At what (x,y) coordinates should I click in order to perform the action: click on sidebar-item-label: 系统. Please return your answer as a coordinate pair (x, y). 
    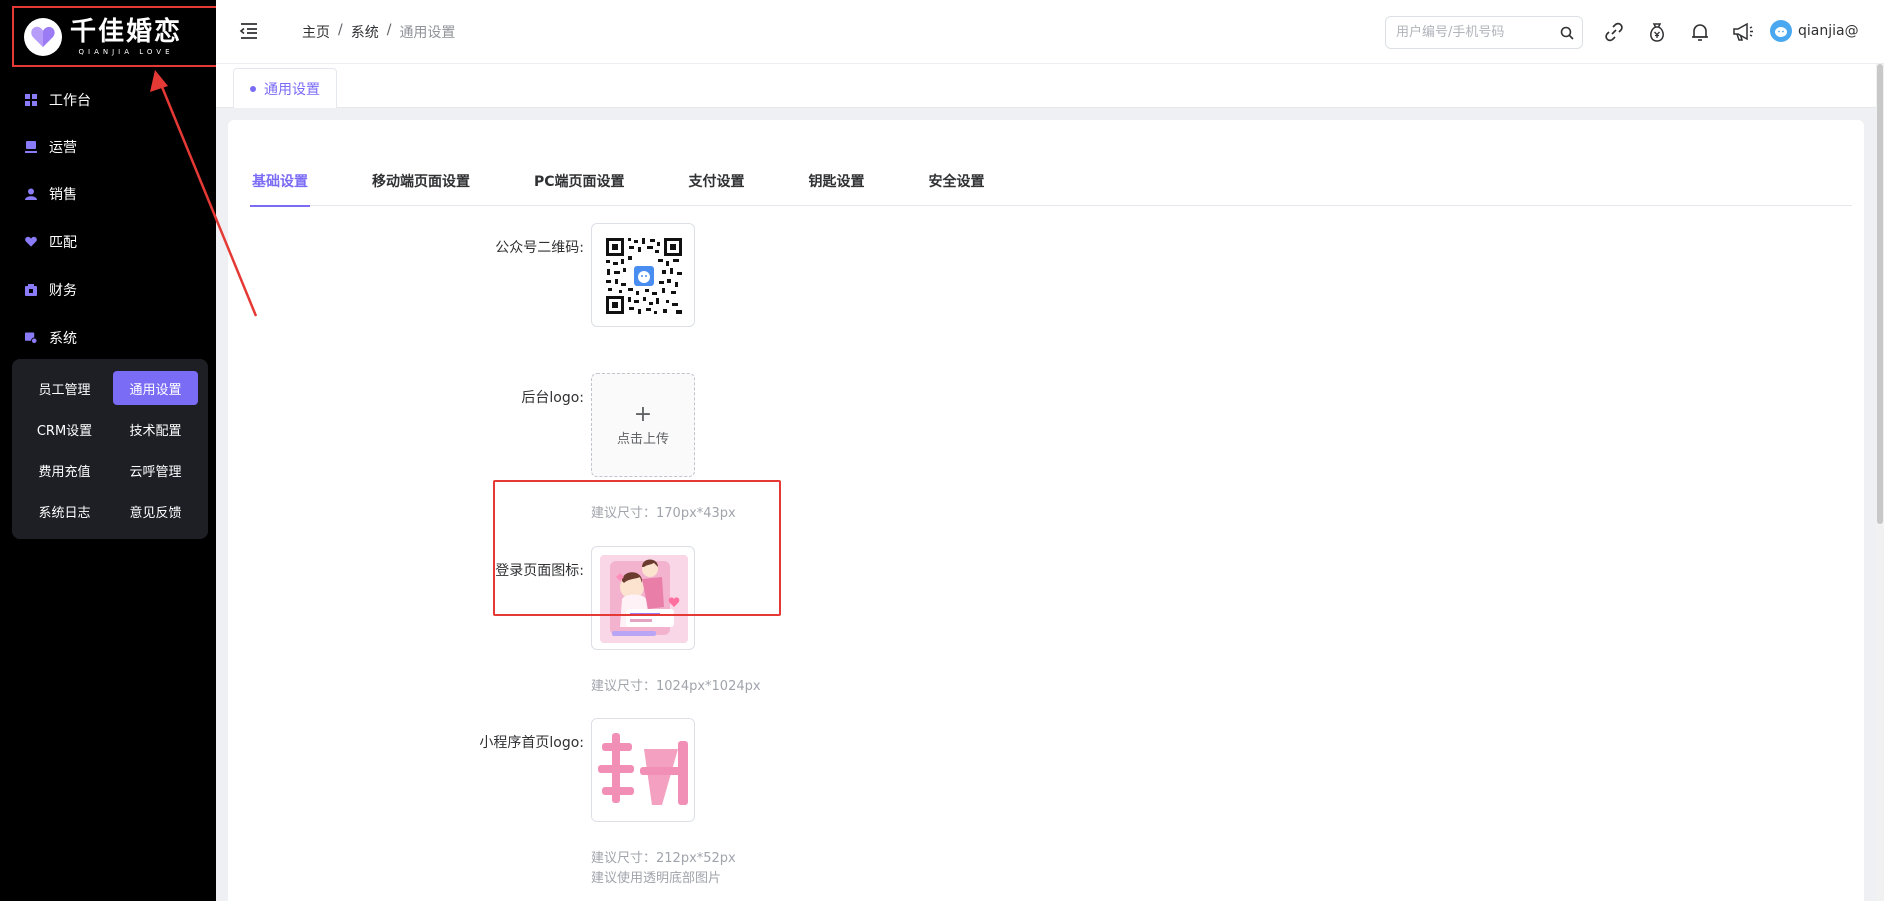
    Looking at the image, I should click on (63, 339).